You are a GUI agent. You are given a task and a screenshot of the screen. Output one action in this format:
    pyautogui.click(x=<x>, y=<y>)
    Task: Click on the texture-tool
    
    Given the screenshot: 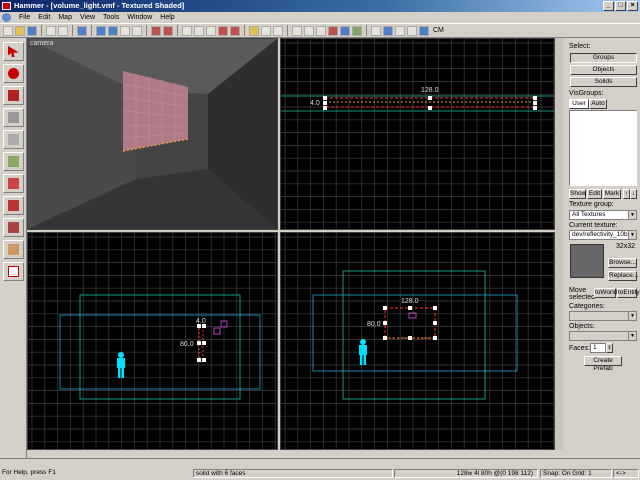 What is the action you would take?
    pyautogui.click(x=13, y=161)
    